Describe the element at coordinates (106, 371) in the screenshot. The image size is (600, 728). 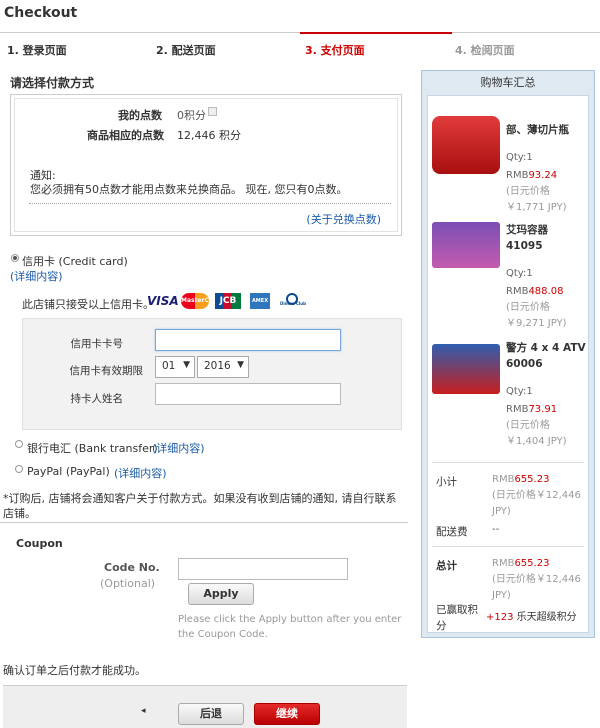
I see `card-expiry-label: 信用卡有效期限` at that location.